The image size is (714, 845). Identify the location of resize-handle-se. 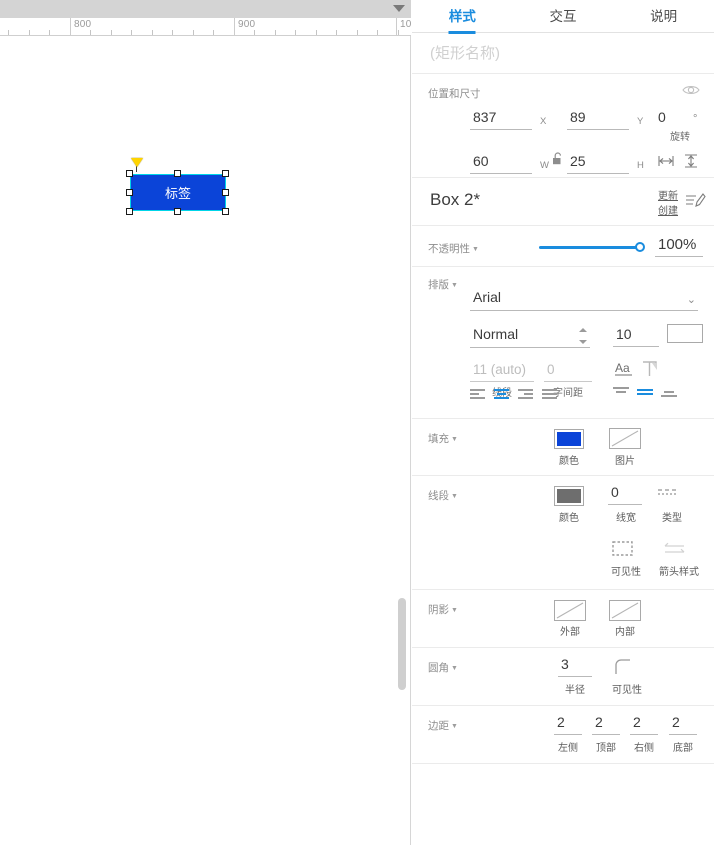
(225, 211).